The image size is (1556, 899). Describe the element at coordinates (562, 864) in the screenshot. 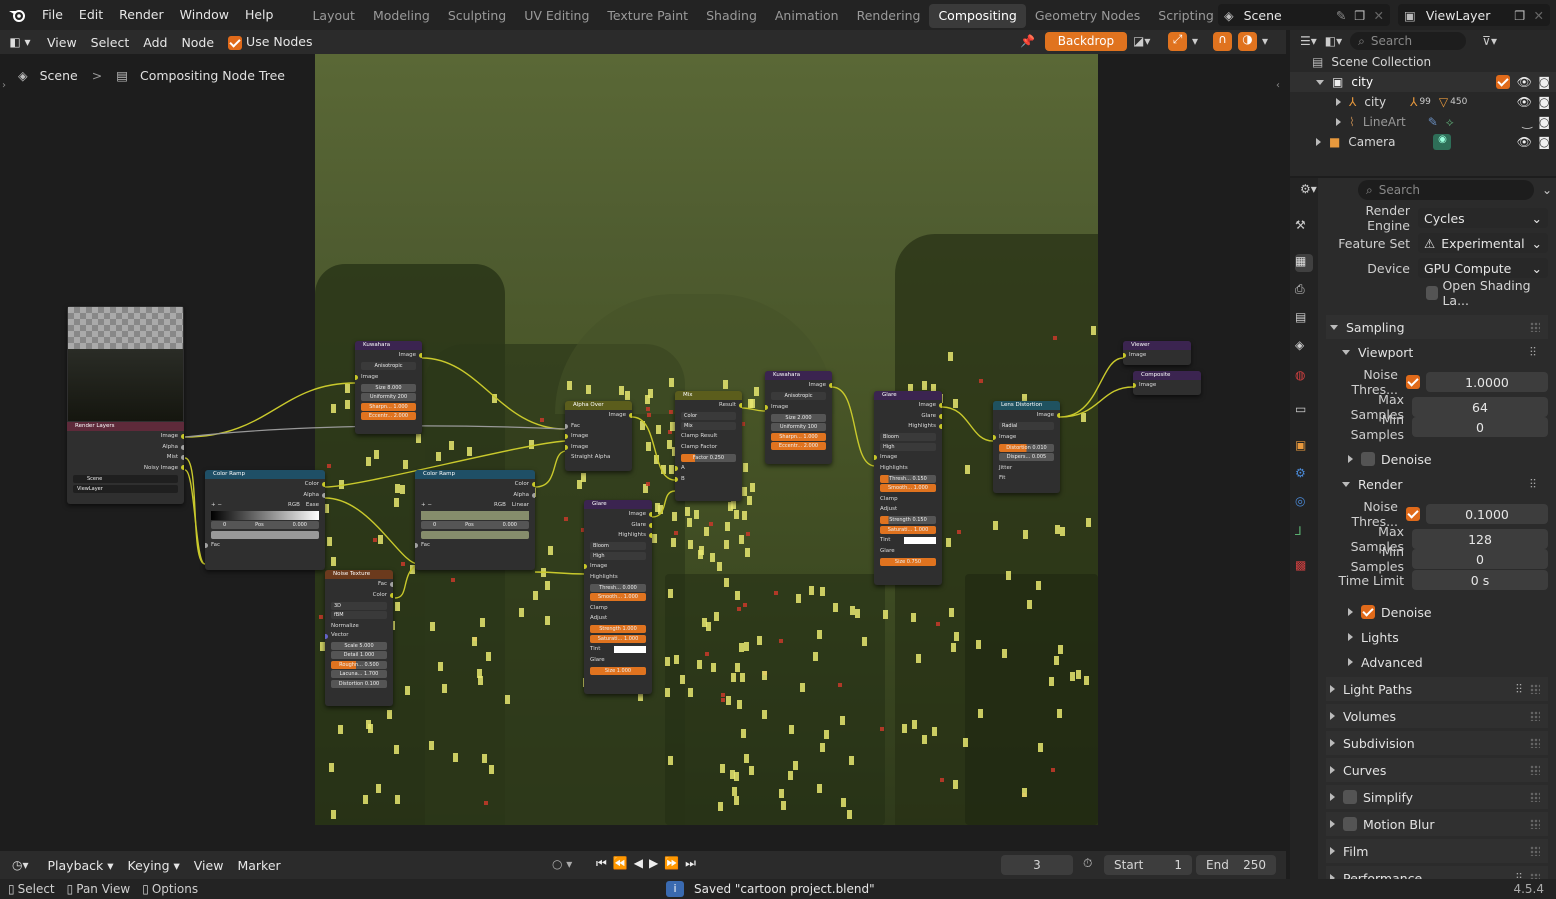

I see `auto-keying-icon: ○ ▾` at that location.